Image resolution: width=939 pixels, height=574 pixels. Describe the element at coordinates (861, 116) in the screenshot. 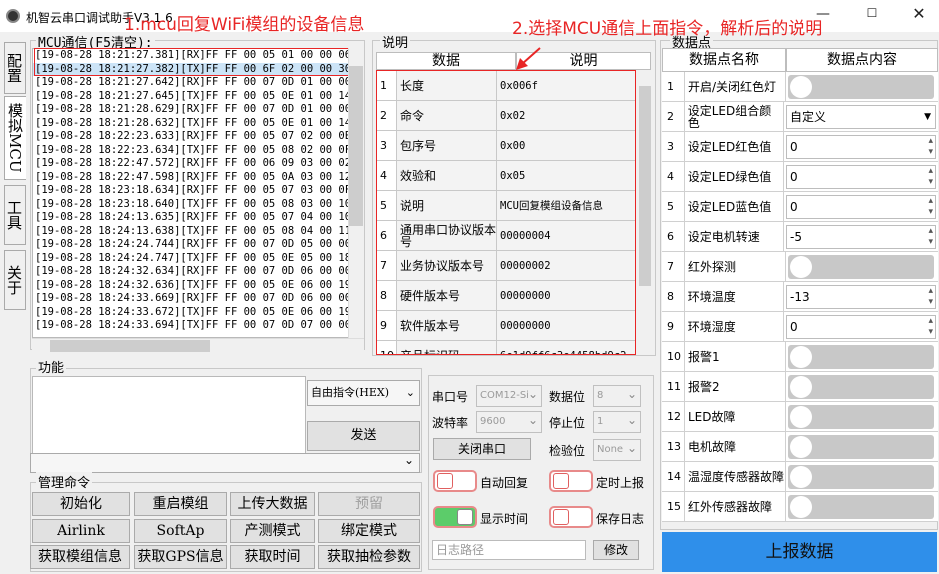

I see `datapoint-select: 自定义` at that location.